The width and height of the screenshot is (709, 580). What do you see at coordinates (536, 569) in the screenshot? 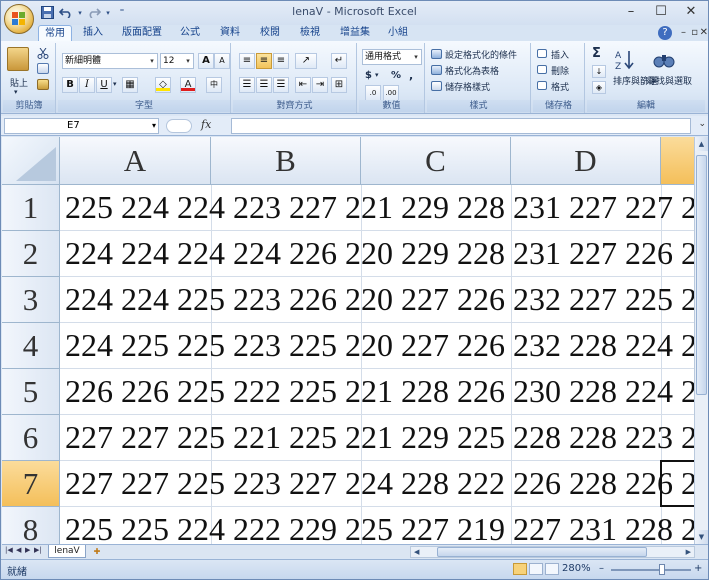
I see `page-layout-view-icon` at bounding box center [536, 569].